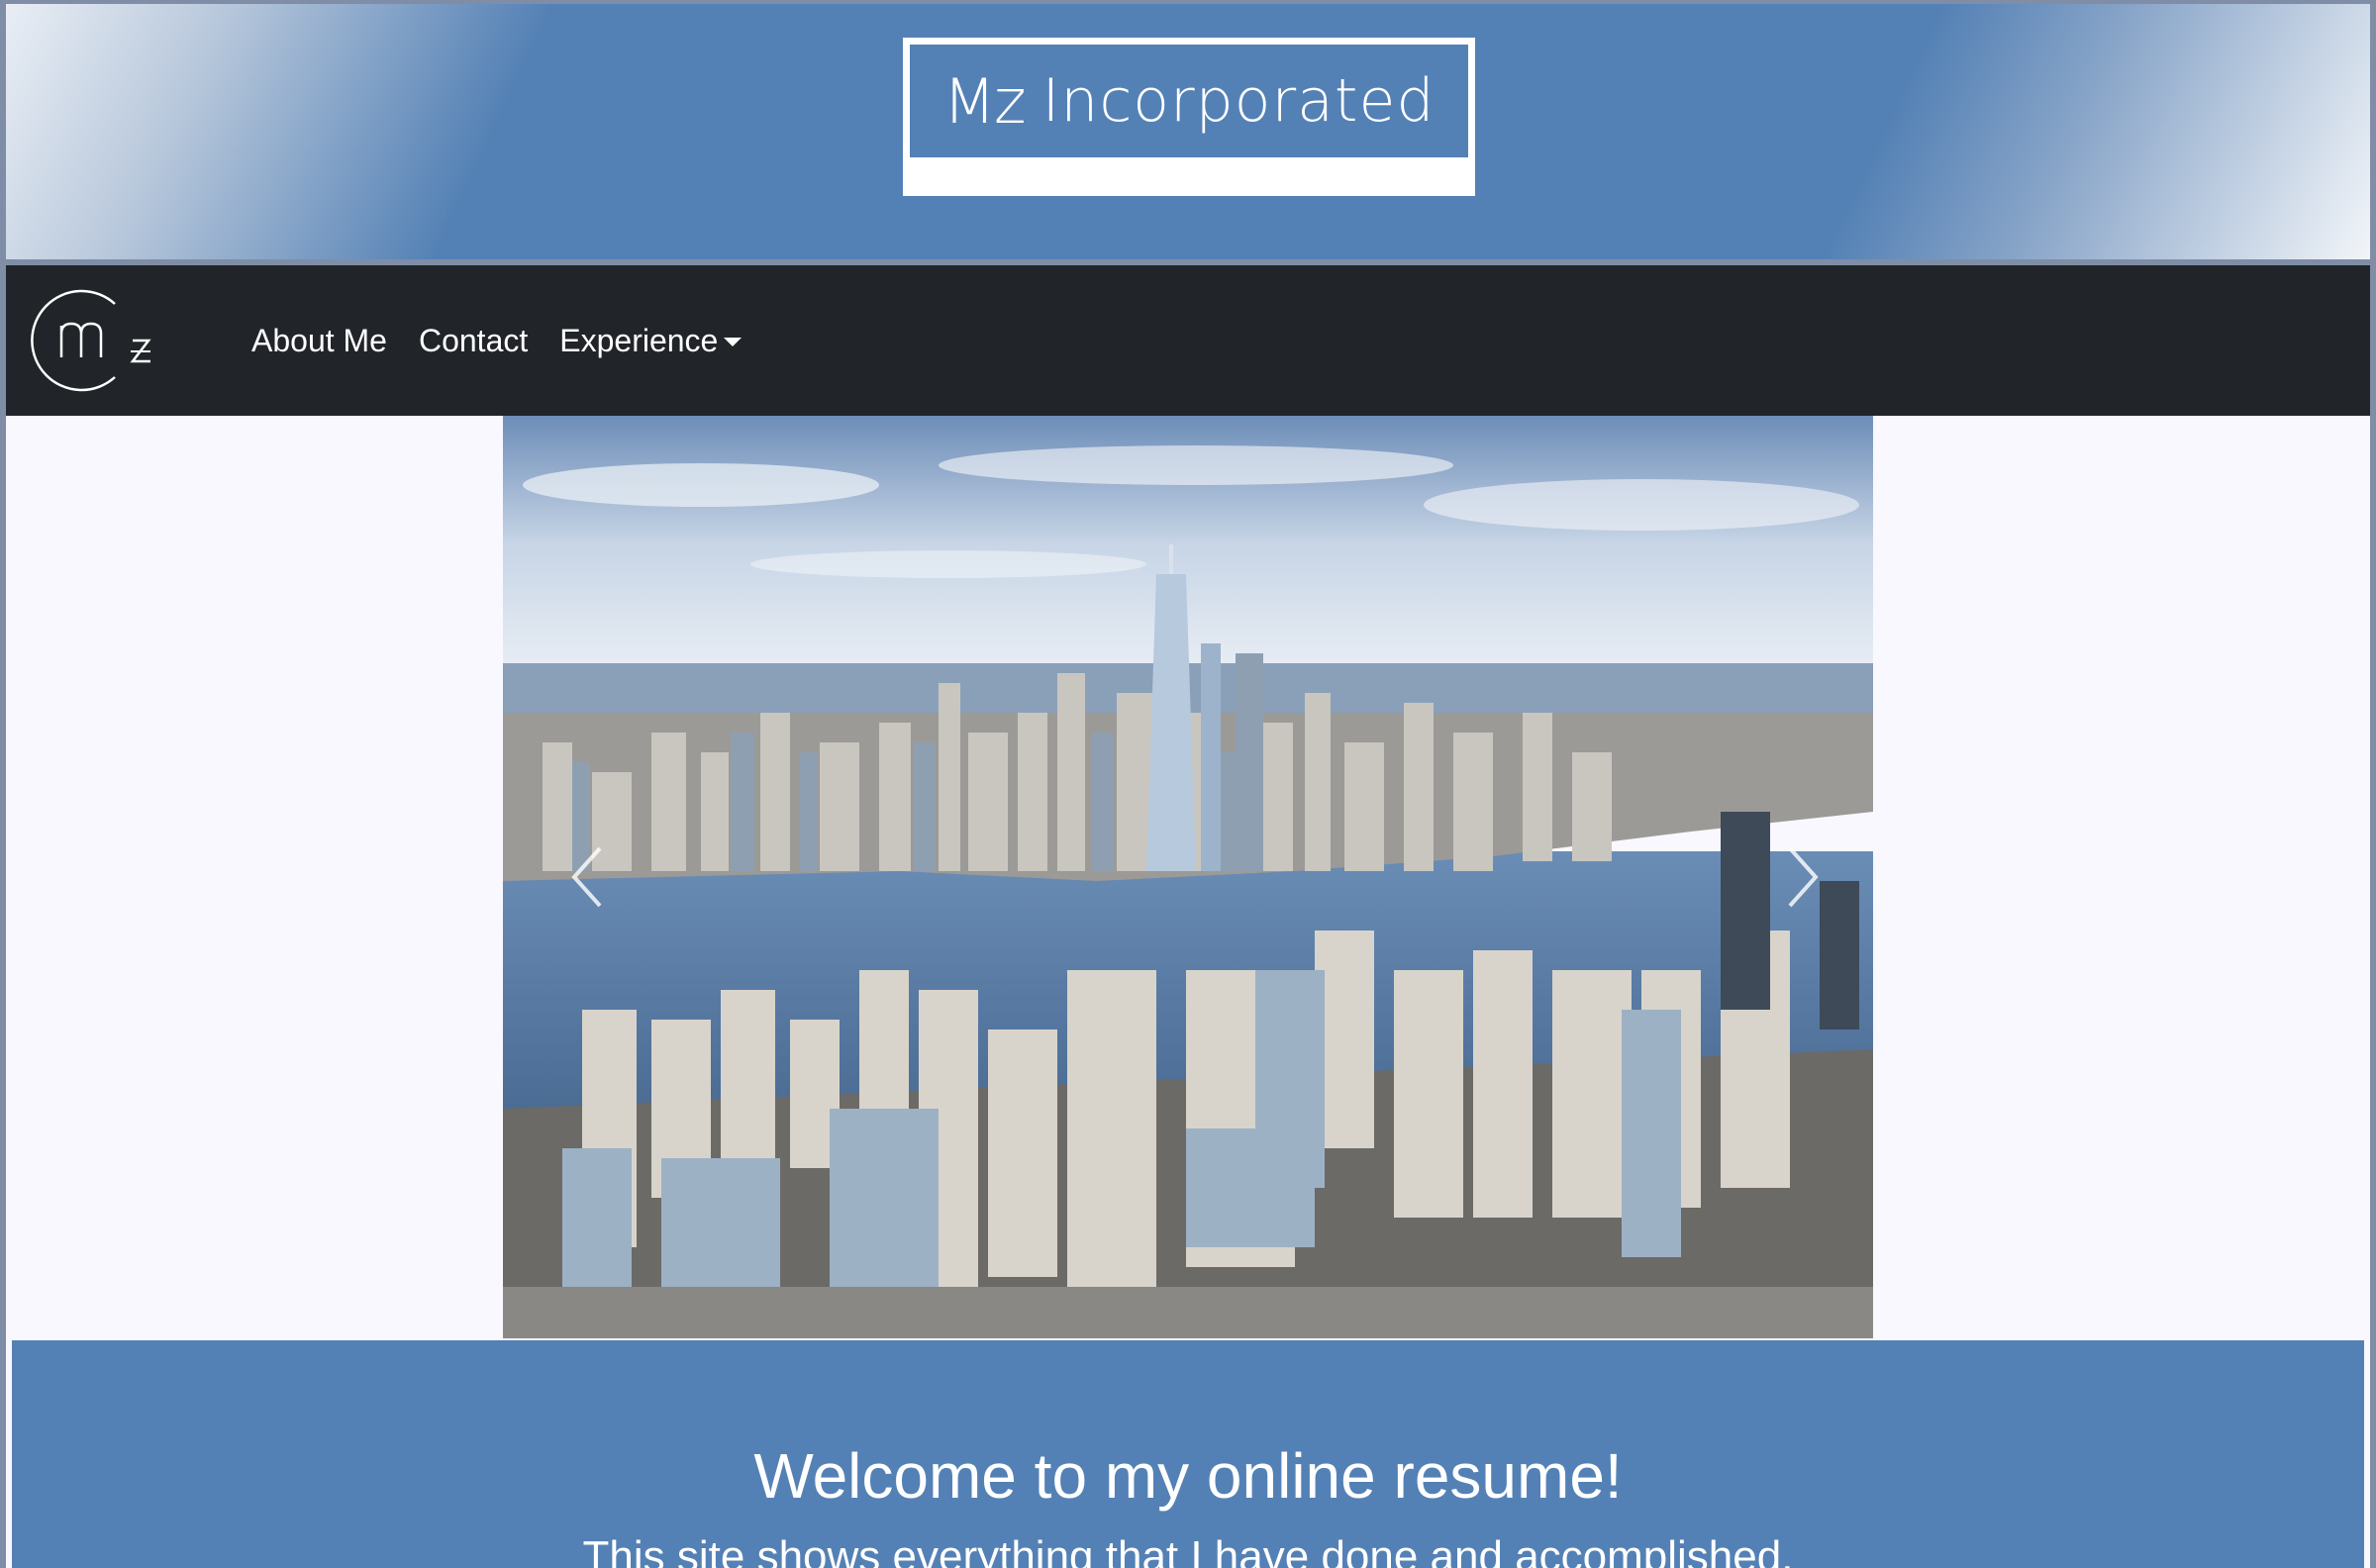 This screenshot has height=1568, width=2376. I want to click on nav-links: About Me Contact Experience, so click(497, 341).